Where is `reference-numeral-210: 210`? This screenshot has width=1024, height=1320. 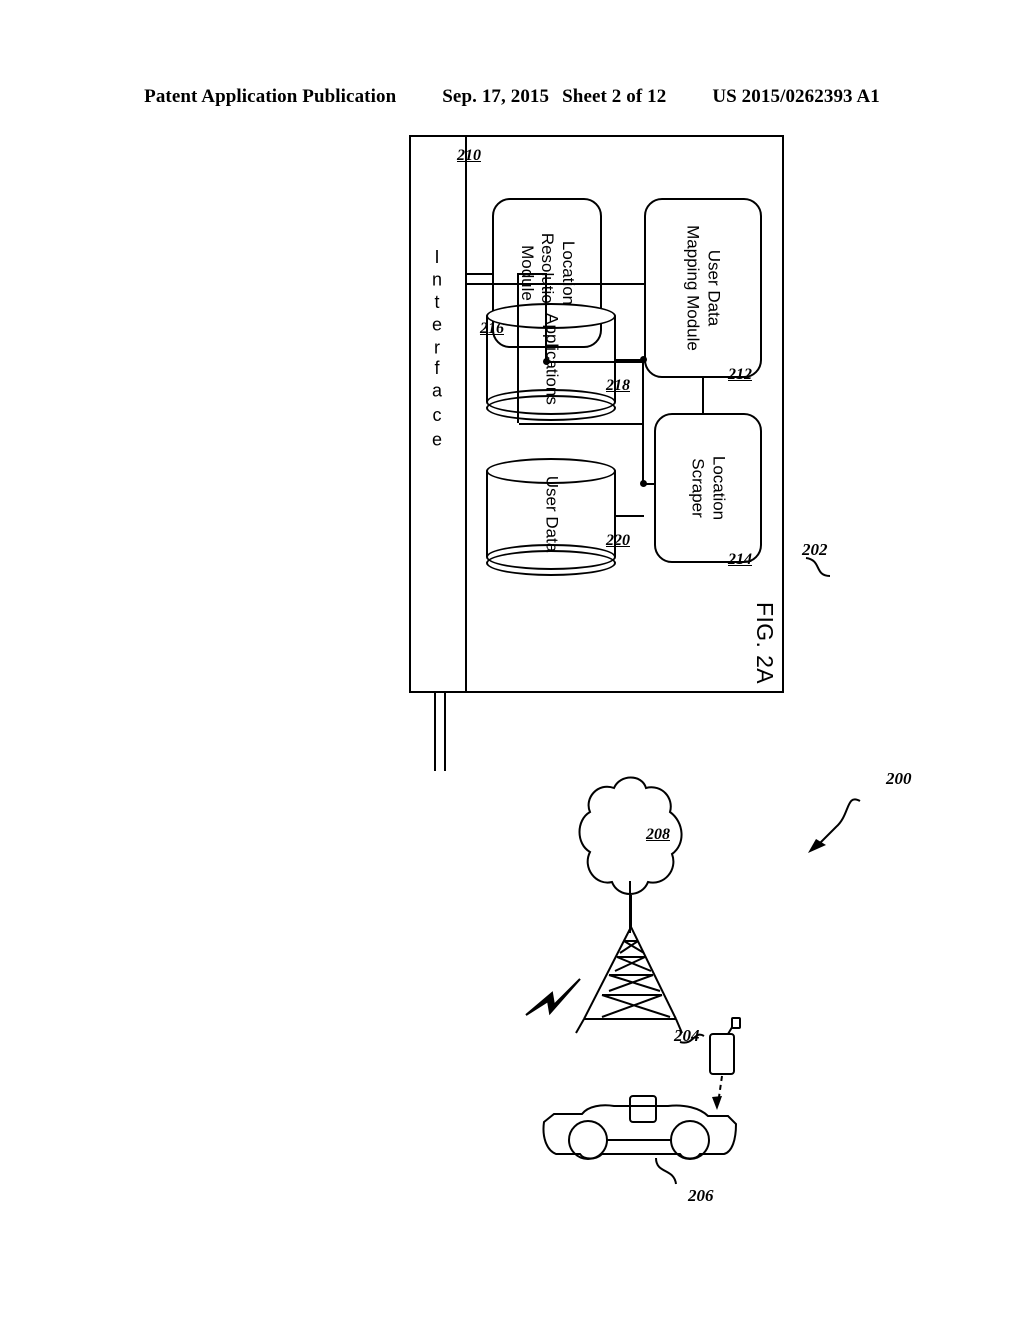 reference-numeral-210: 210 is located at coordinates (469, 155).